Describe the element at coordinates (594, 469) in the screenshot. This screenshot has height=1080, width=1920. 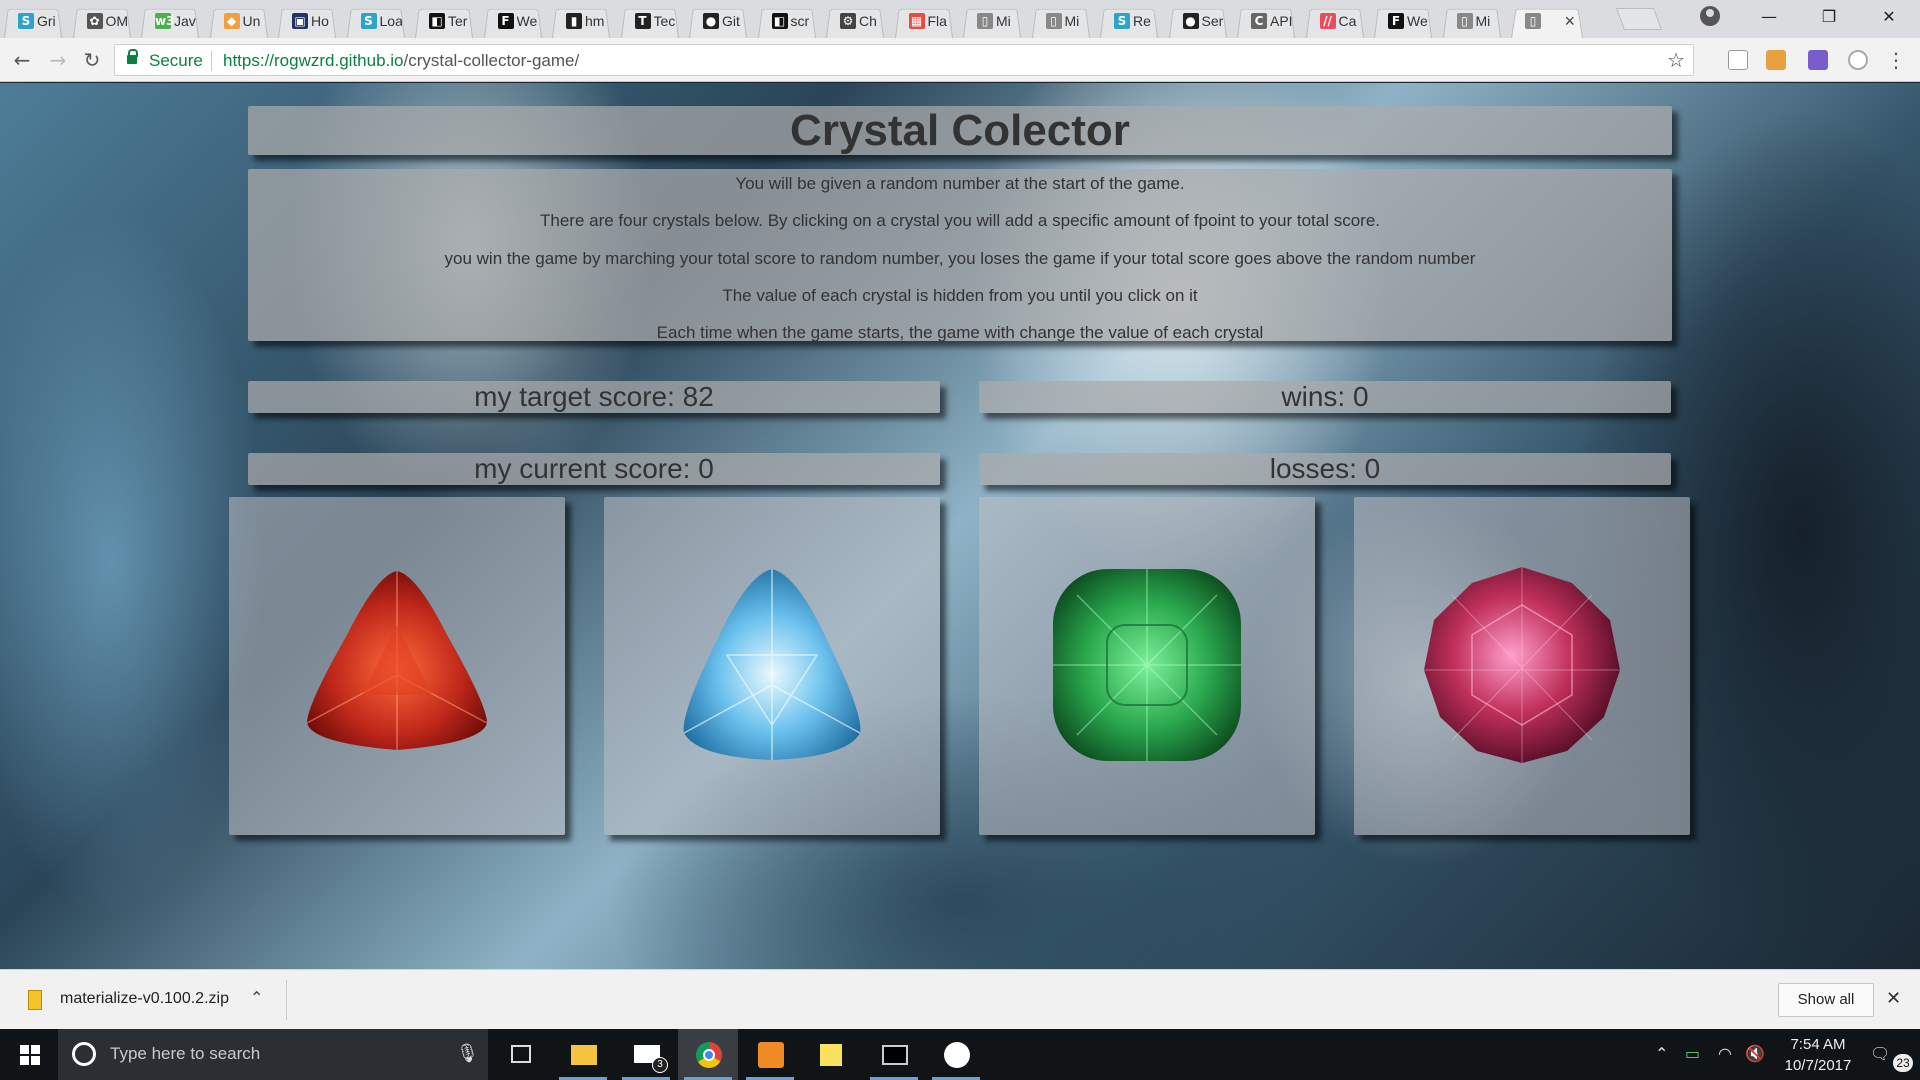
I see `current-score-panel: my current score: 0` at that location.